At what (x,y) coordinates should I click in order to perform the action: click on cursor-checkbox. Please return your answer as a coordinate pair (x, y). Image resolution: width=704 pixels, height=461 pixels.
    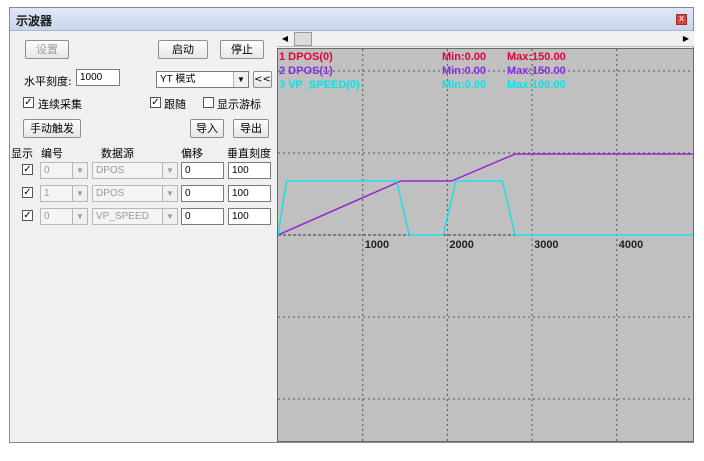
    Looking at the image, I should click on (208, 102).